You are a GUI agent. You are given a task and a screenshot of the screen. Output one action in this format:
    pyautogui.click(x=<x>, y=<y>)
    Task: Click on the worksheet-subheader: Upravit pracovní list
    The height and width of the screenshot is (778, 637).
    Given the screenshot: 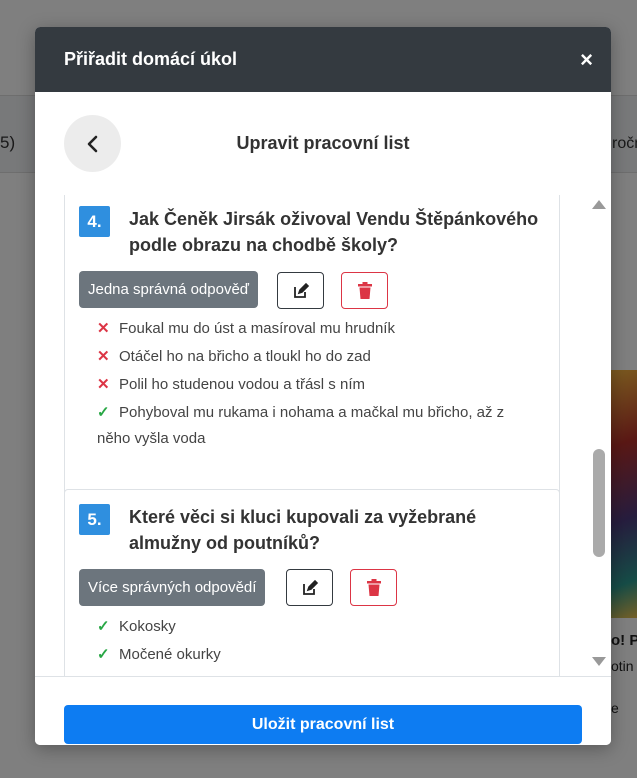 What is the action you would take?
    pyautogui.click(x=323, y=143)
    